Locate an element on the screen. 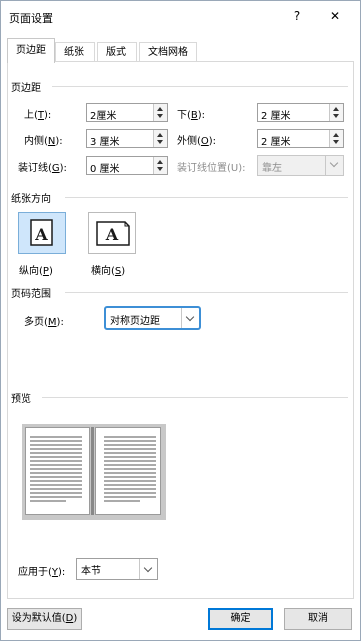  tab-layout: 版式 is located at coordinates (117, 52).